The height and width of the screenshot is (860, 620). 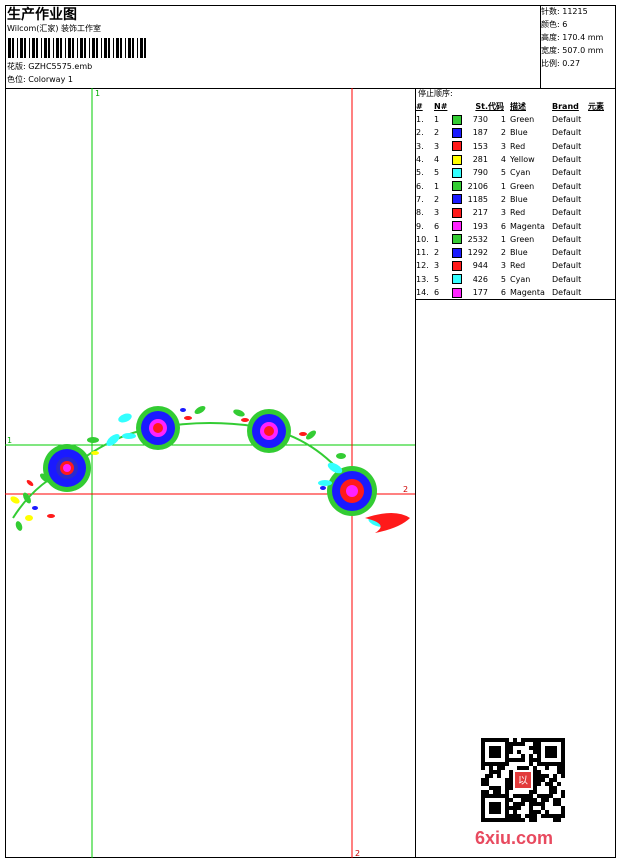 What do you see at coordinates (518, 106) in the screenshot?
I see `col-description: 描述` at bounding box center [518, 106].